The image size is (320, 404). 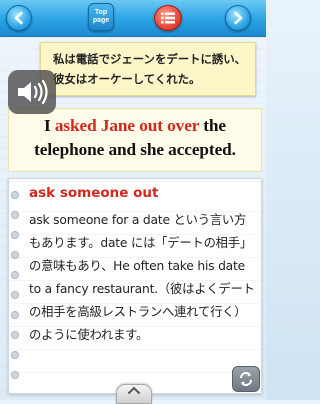 I want to click on list-icon, so click(x=168, y=18).